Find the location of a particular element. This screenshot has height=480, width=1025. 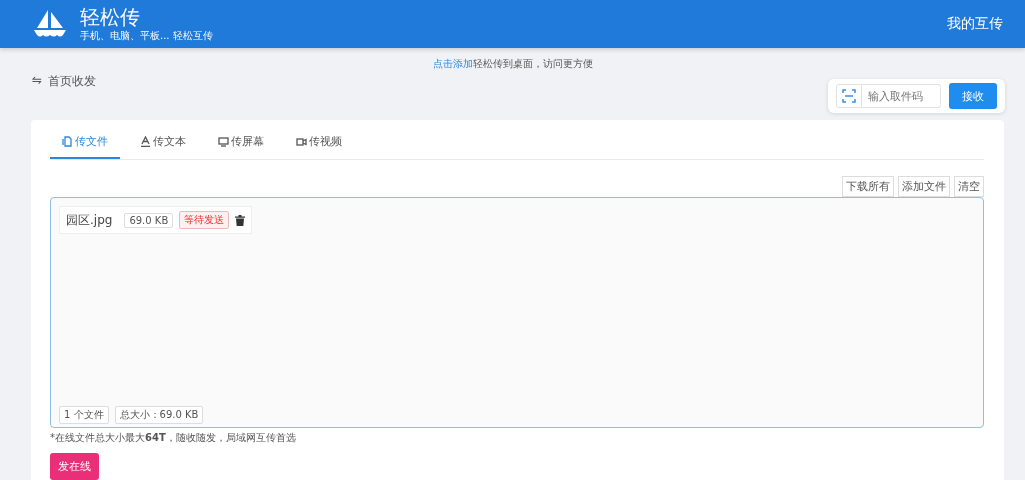

toolbar-button: 添加文件 is located at coordinates (924, 186).